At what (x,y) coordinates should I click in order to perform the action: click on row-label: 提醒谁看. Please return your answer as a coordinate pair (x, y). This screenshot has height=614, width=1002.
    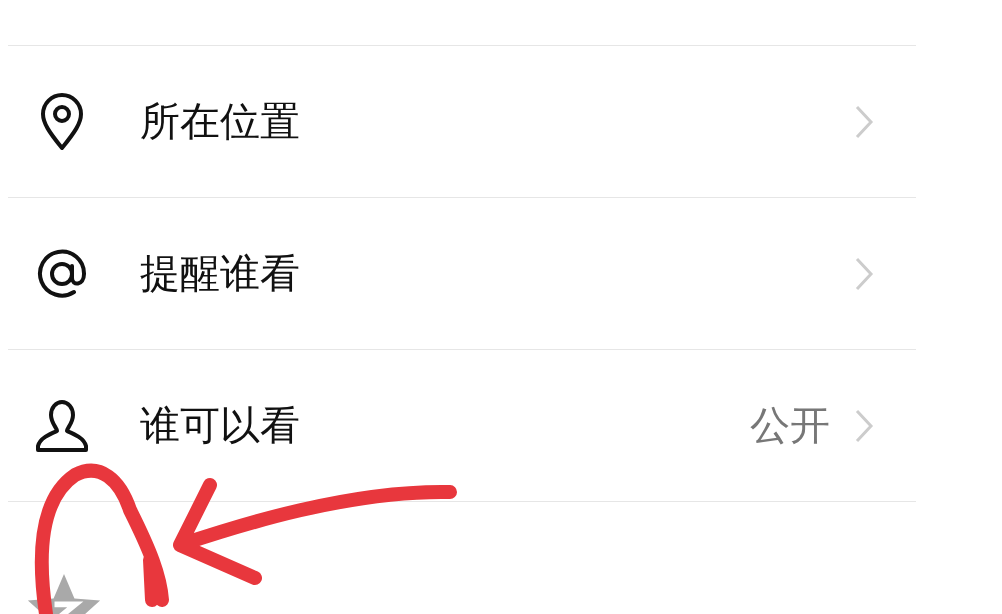
    Looking at the image, I should click on (220, 273).